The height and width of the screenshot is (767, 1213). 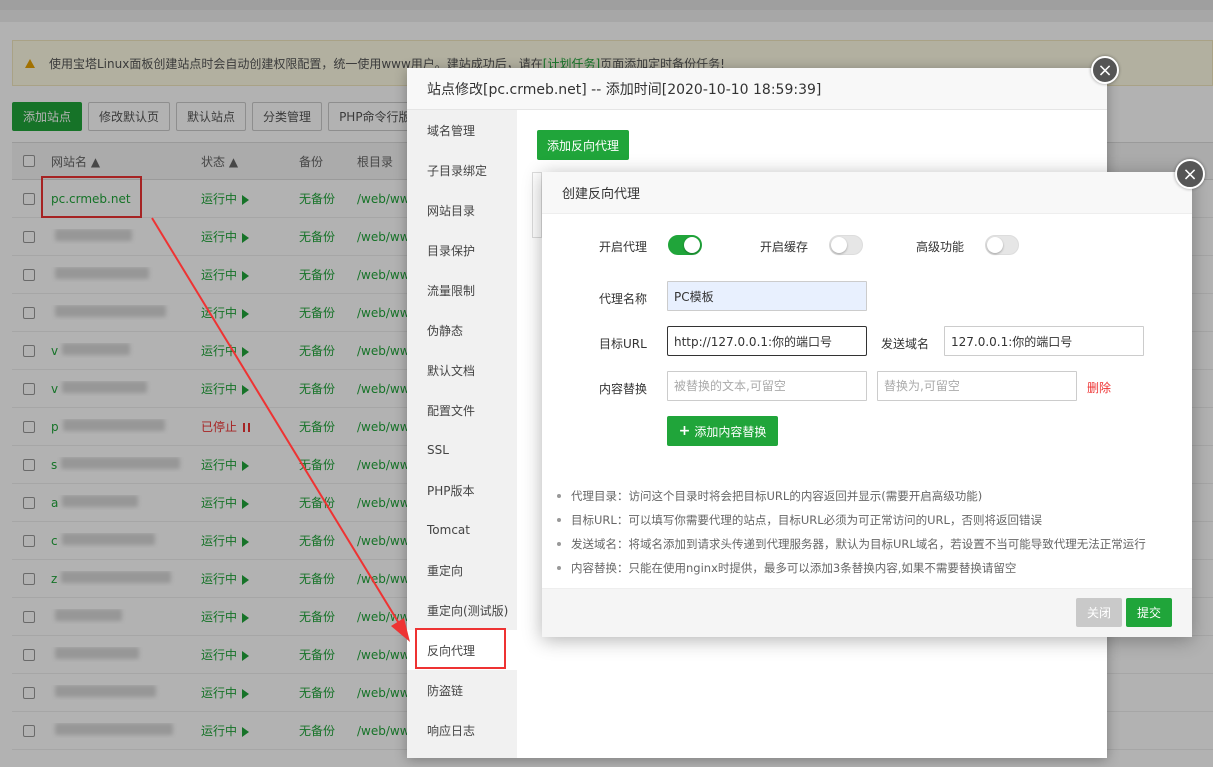 What do you see at coordinates (1099, 612) in the screenshot?
I see `close-button: 关闭` at bounding box center [1099, 612].